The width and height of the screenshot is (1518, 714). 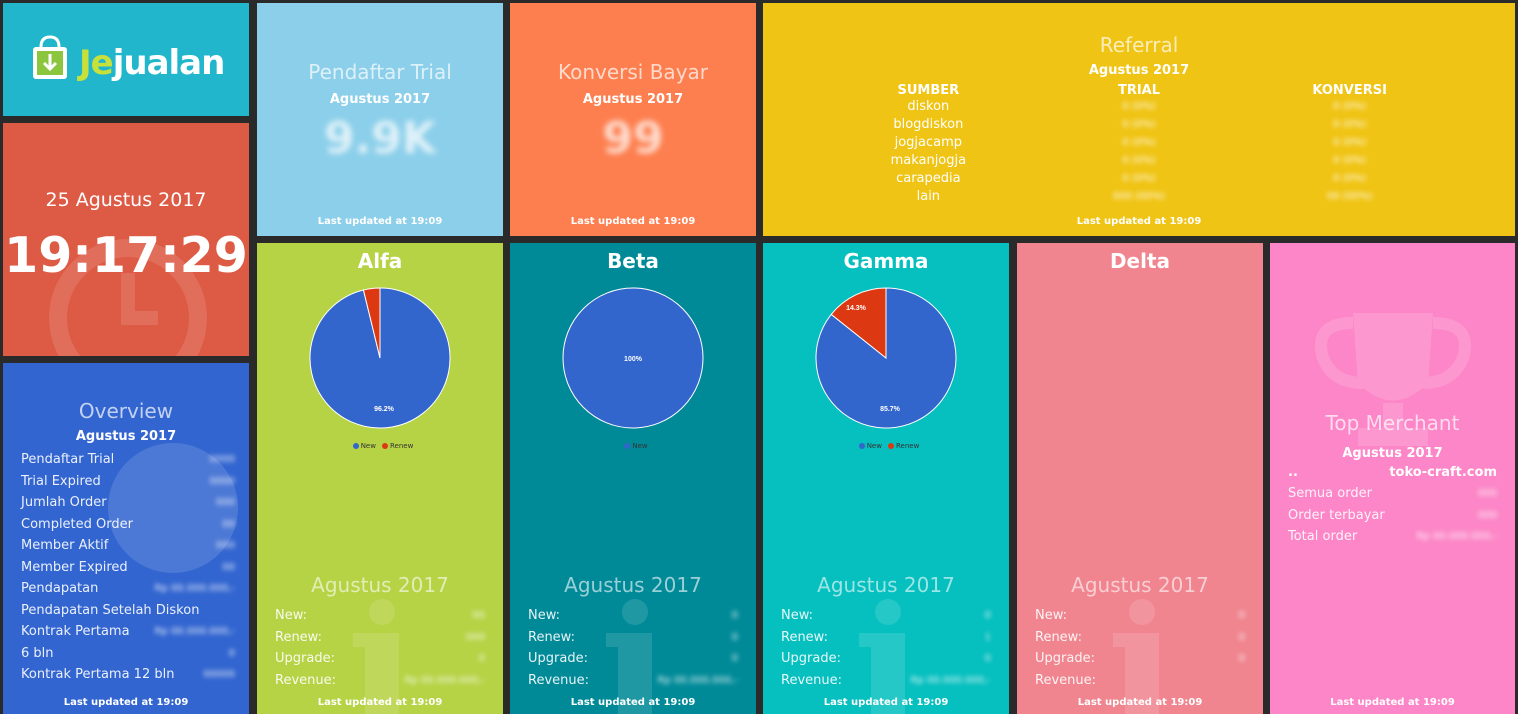 I want to click on pie-data-label: 85.7%, so click(x=890, y=409).